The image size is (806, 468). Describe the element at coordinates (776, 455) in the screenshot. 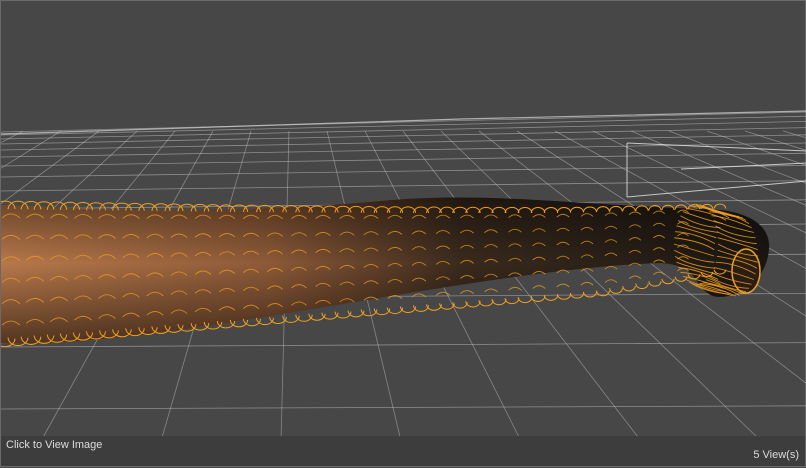

I see `views-count: 5 View(s)` at that location.